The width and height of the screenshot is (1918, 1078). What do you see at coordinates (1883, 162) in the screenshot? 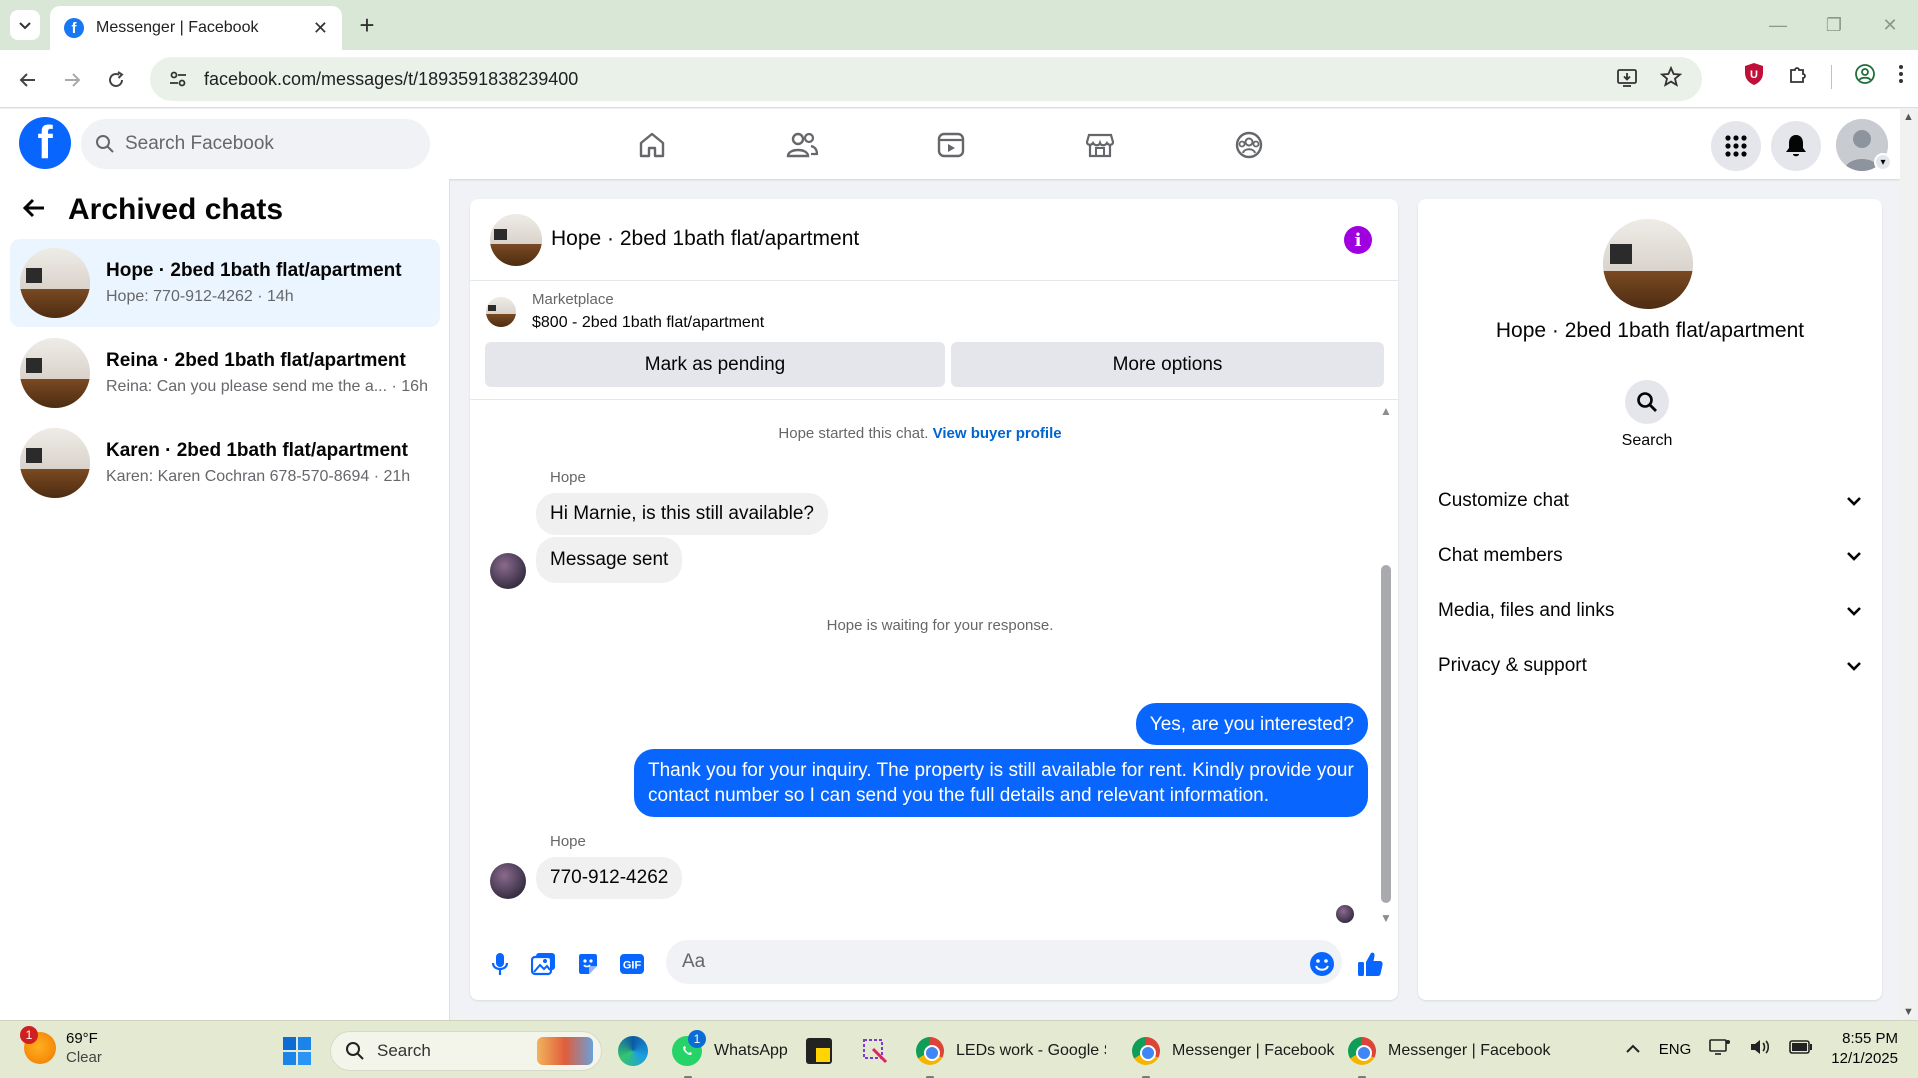
I see `account-caret-icon: ▾` at bounding box center [1883, 162].